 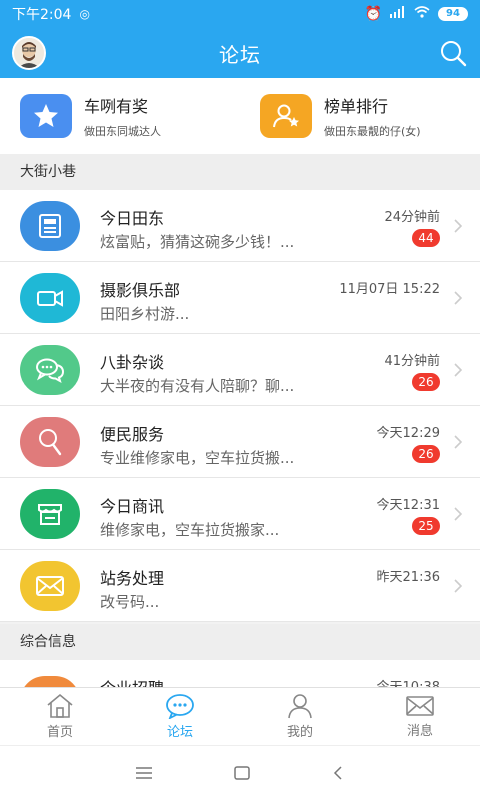 What do you see at coordinates (453, 14) in the screenshot?
I see `battery-icon: 94` at bounding box center [453, 14].